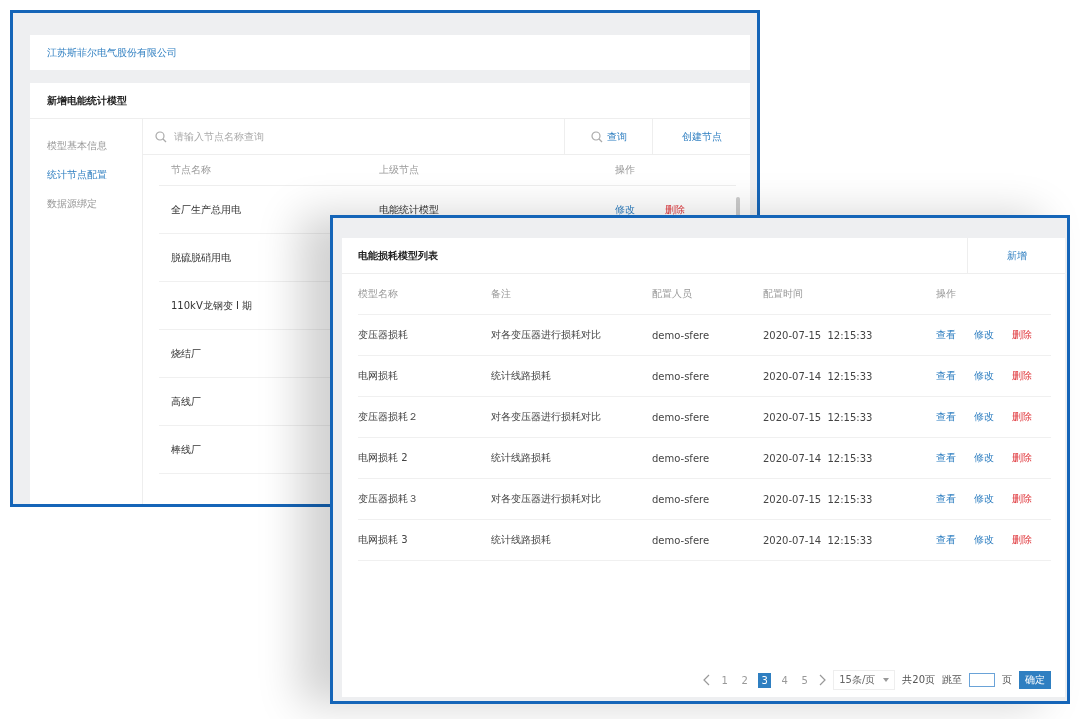 The width and height of the screenshot is (1080, 719). What do you see at coordinates (982, 680) in the screenshot?
I see `page-input` at bounding box center [982, 680].